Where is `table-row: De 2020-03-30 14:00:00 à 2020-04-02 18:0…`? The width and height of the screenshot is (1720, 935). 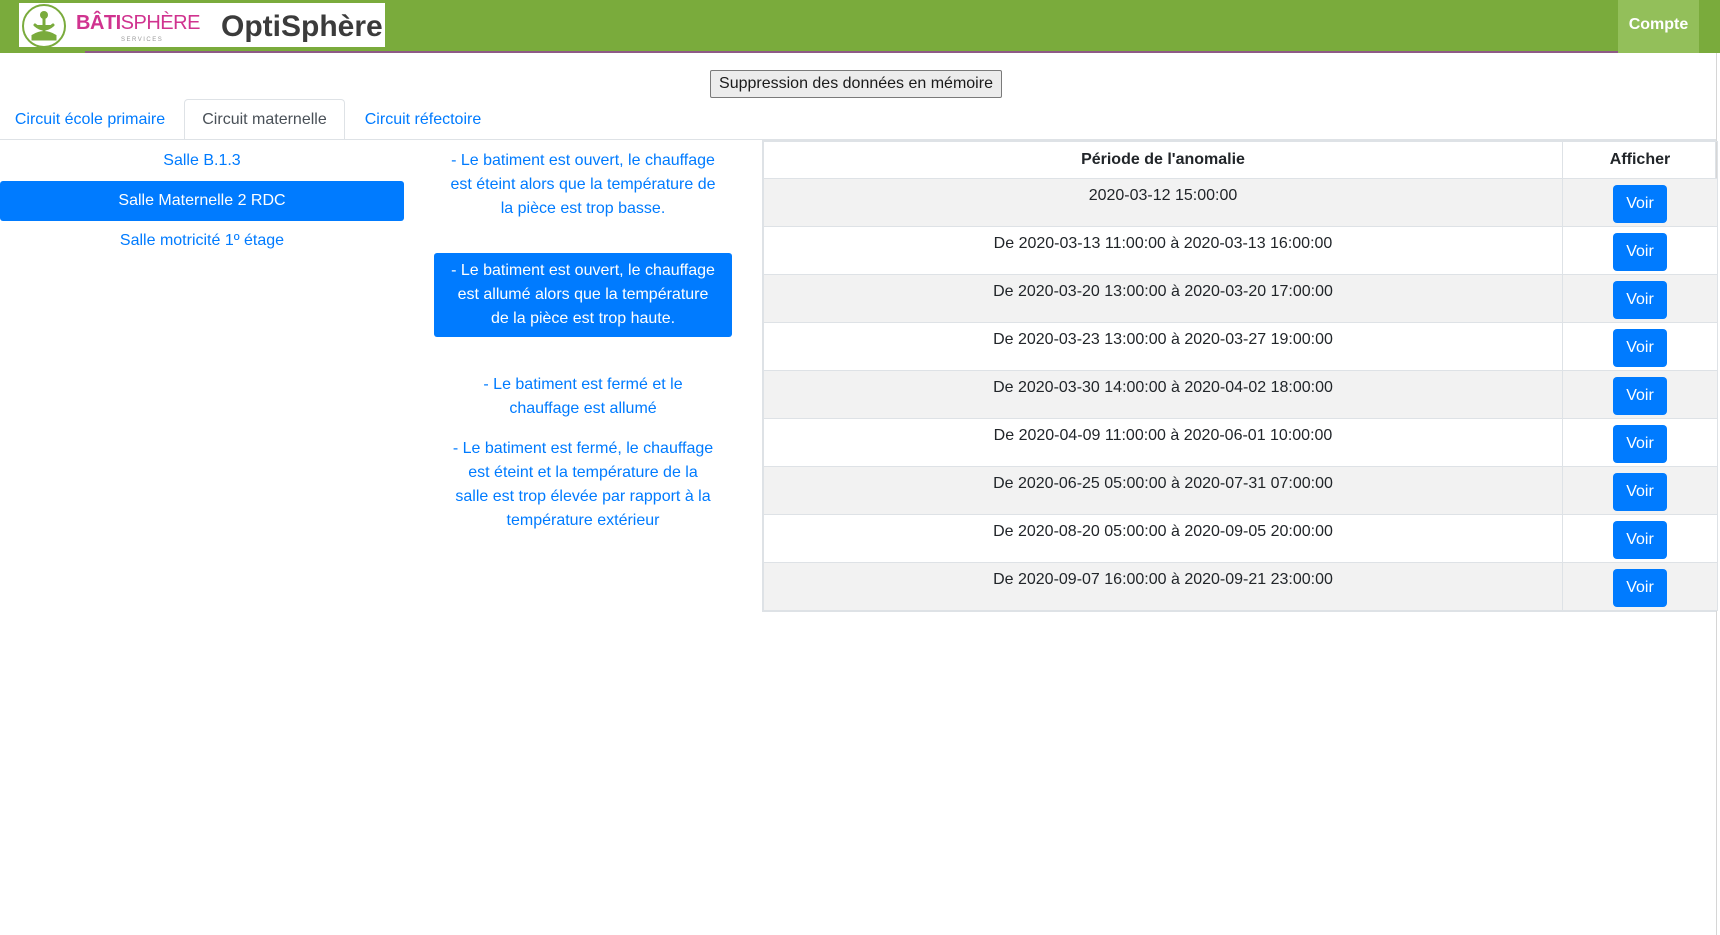
table-row: De 2020-03-30 14:00:00 à 2020-04-02 18:0… is located at coordinates (1240, 394).